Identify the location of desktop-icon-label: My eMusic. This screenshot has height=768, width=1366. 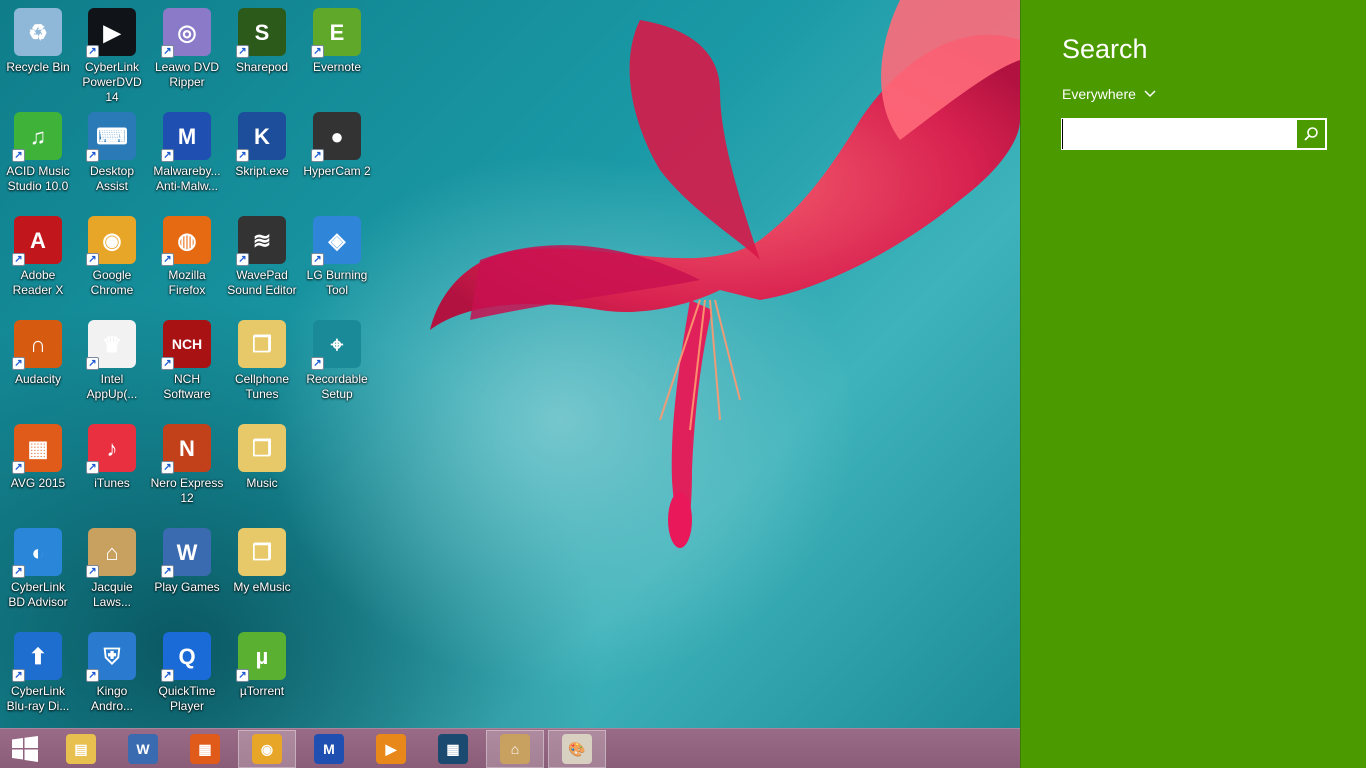
(262, 587).